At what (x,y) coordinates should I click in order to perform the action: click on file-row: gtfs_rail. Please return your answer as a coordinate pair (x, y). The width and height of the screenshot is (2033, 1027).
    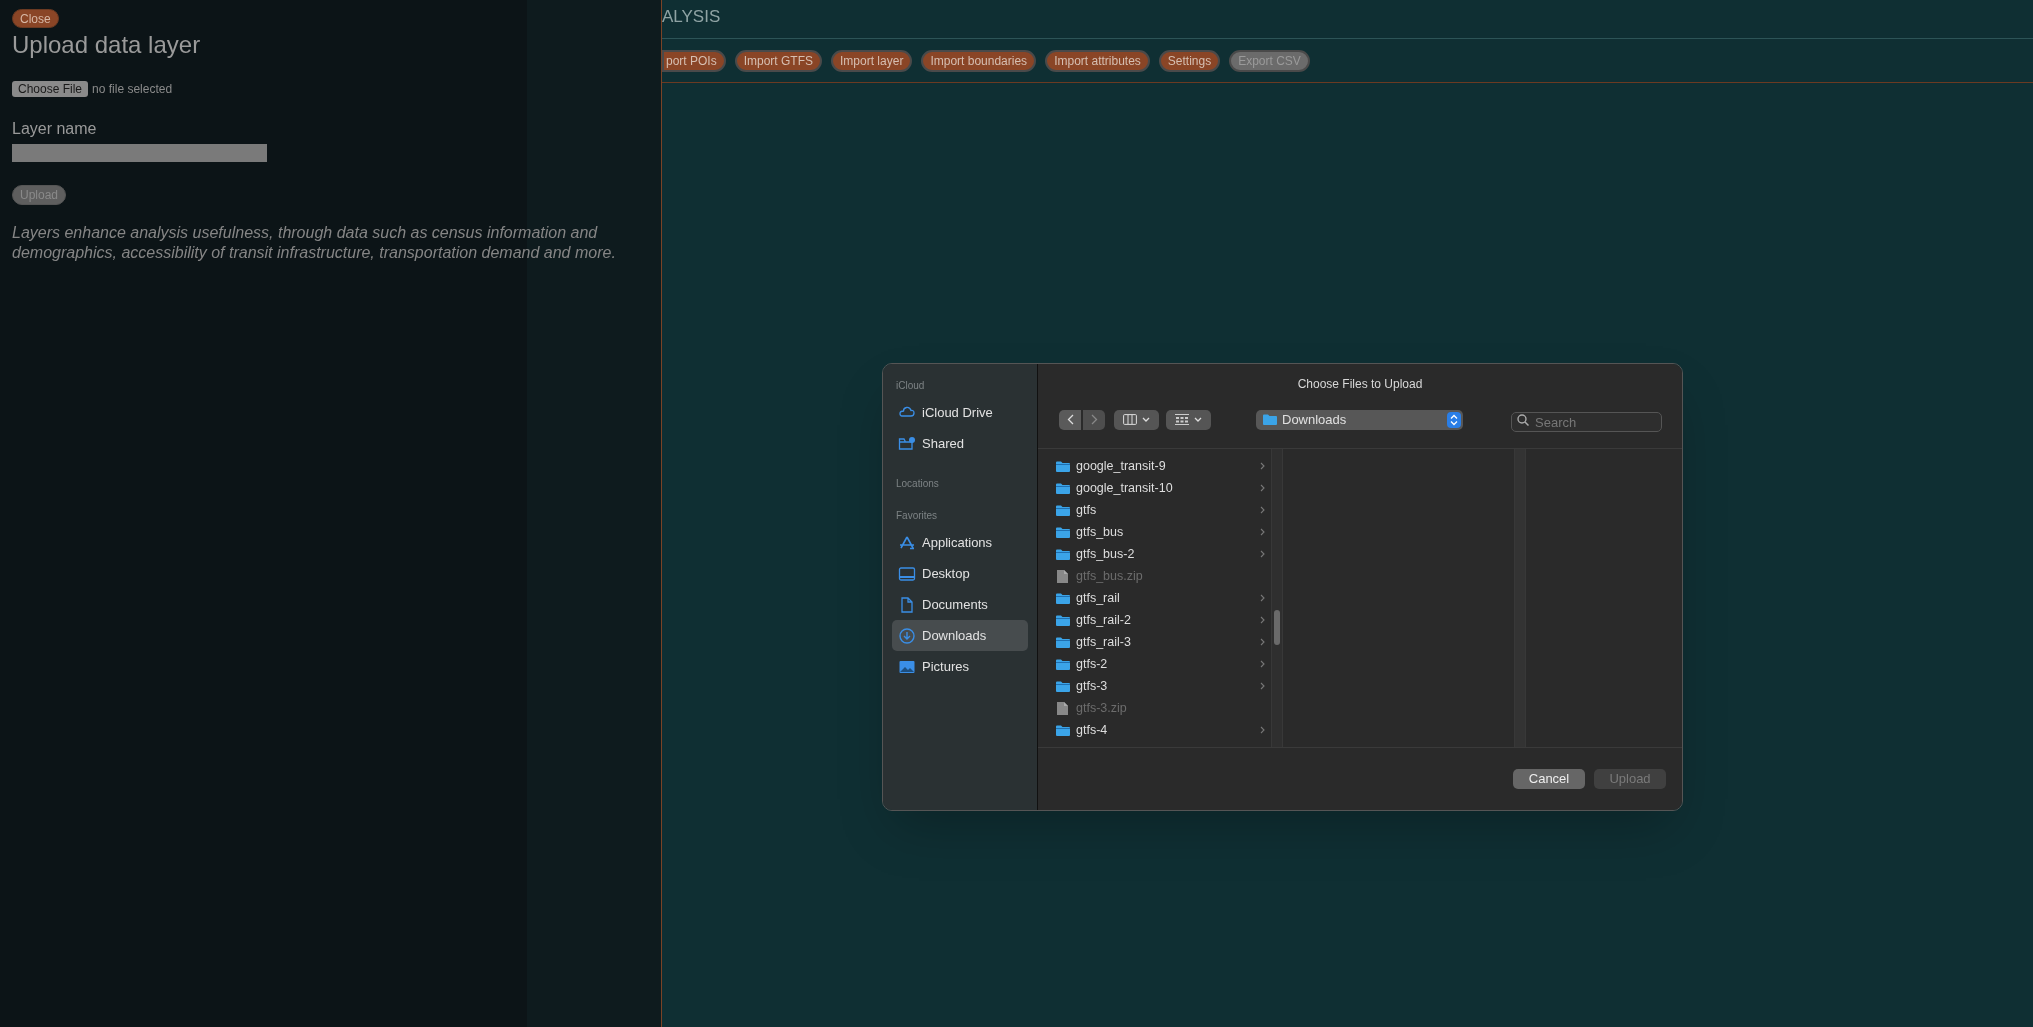
    Looking at the image, I should click on (1158, 598).